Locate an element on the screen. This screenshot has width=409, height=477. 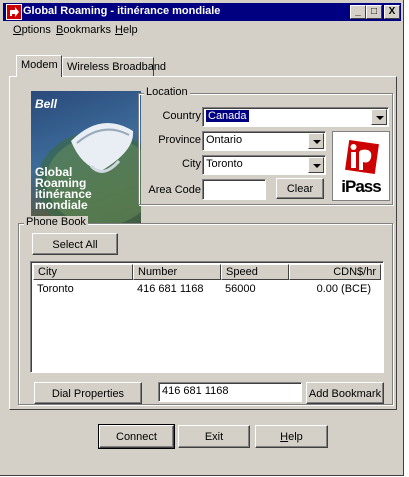
tab-wireless-broadband: Wireless Broadband is located at coordinates (114, 67).